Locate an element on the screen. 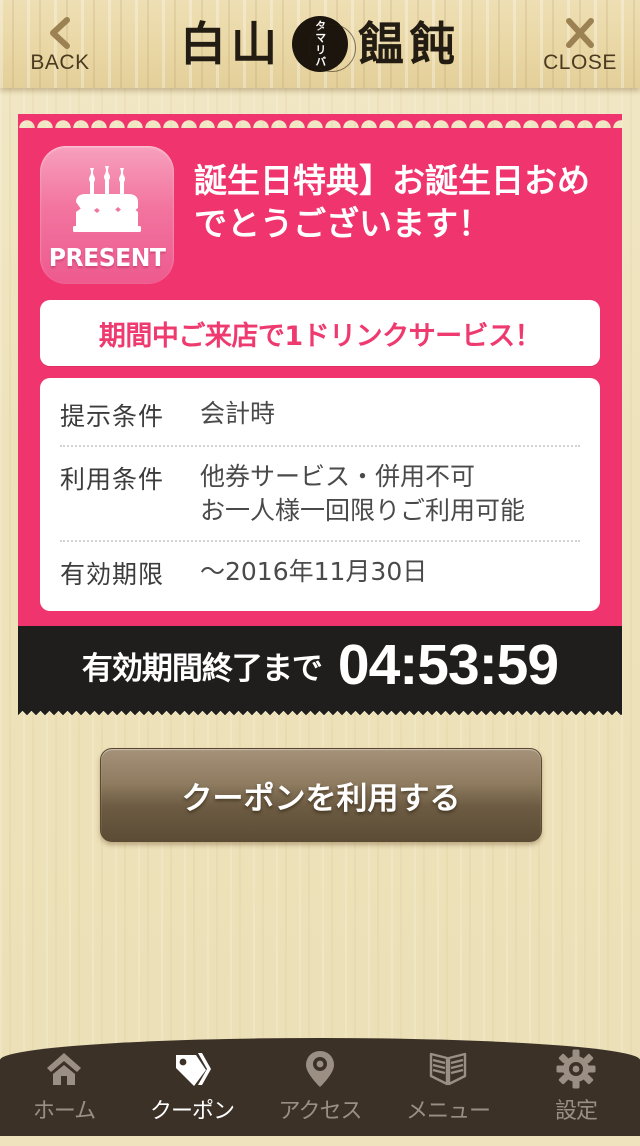 The height and width of the screenshot is (1146, 640). close-button: CLOSE is located at coordinates (580, 45).